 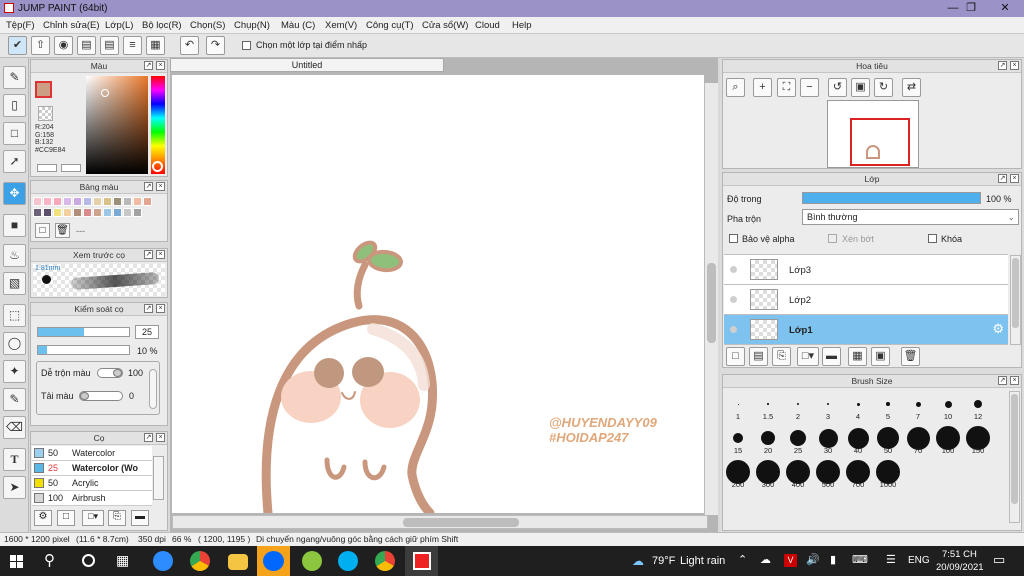 I want to click on brush-size-option: 40, so click(x=858, y=440).